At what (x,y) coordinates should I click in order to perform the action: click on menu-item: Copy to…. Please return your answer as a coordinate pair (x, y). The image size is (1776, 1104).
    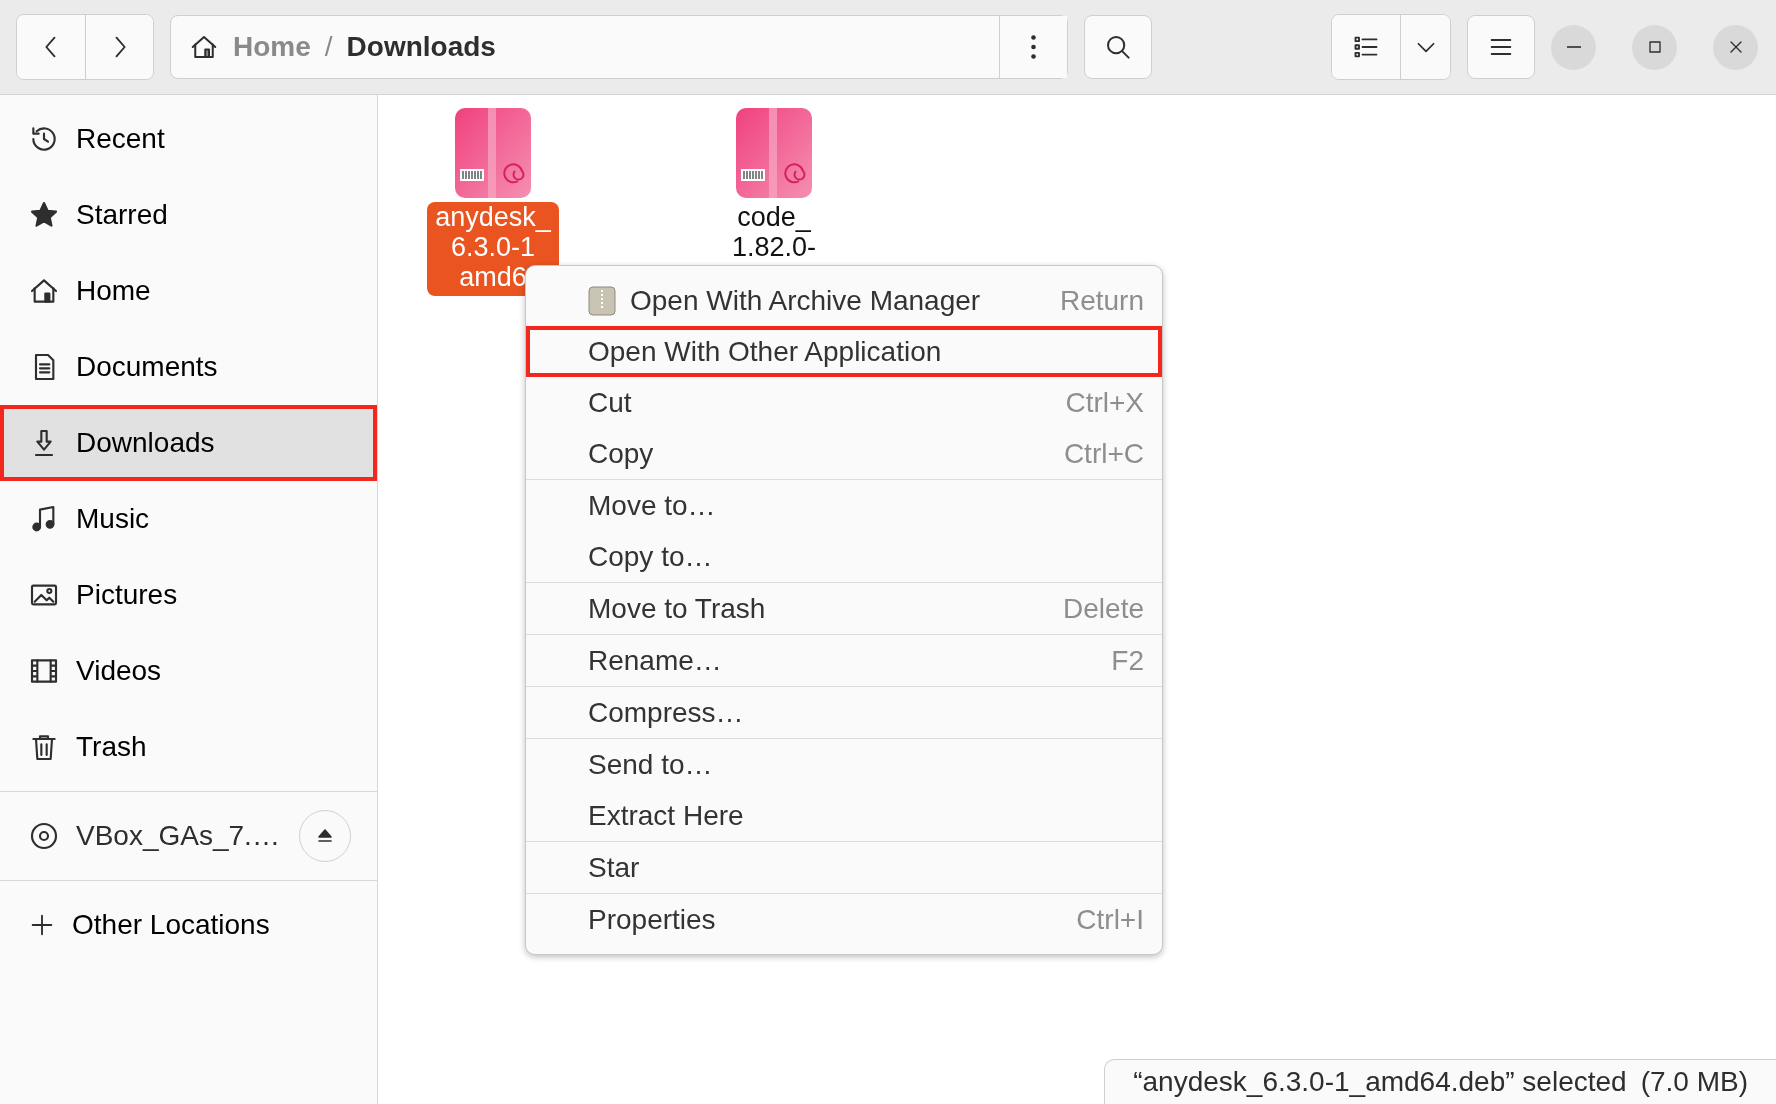
    Looking at the image, I should click on (844, 556).